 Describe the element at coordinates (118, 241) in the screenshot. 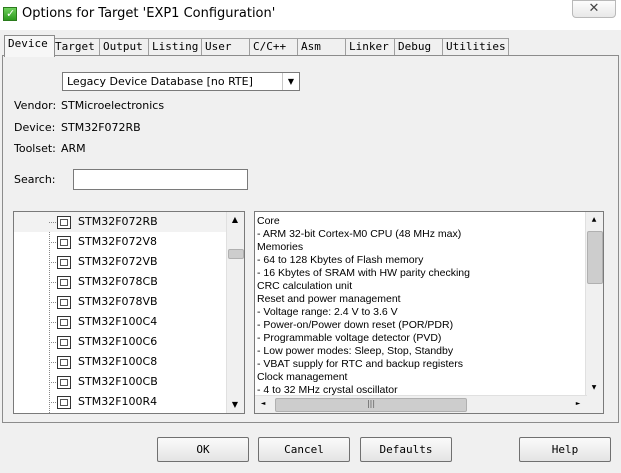

I see `device-name: STM32F072V8` at that location.